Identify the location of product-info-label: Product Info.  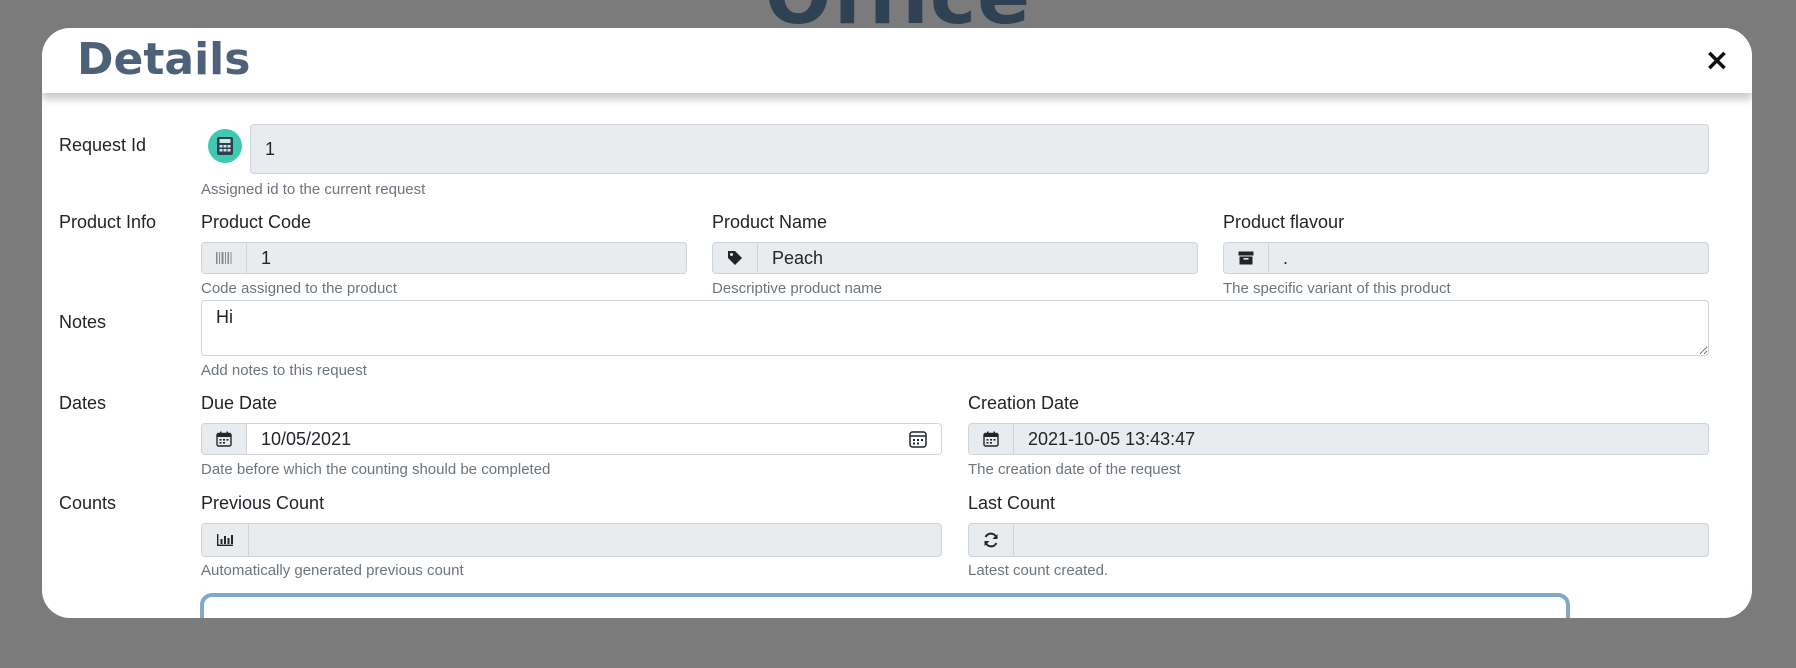
(108, 222).